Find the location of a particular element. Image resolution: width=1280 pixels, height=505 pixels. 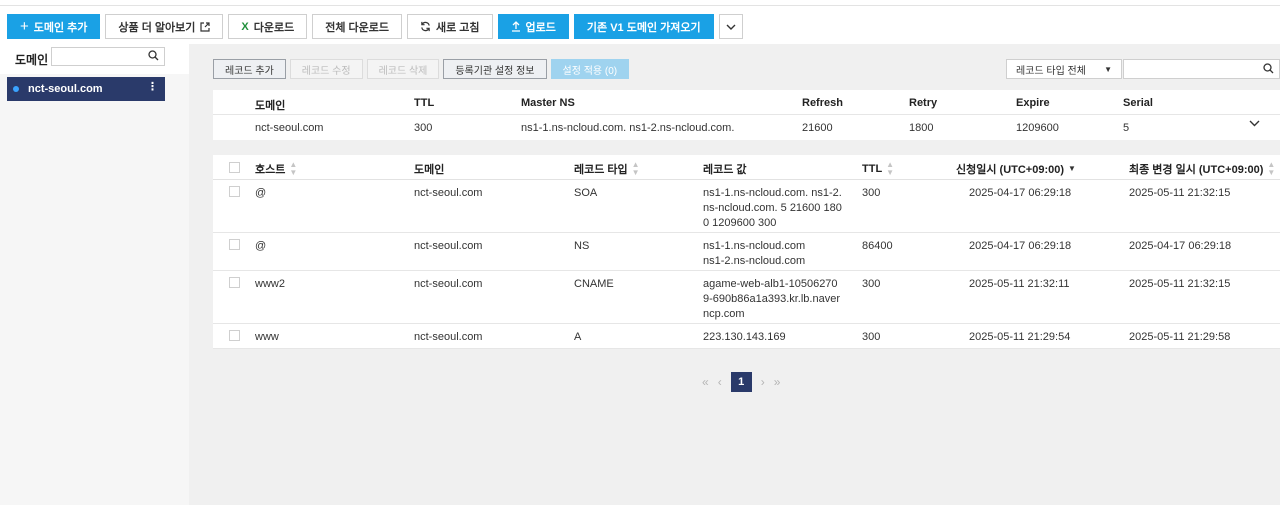

refresh-button: 새로 고침 is located at coordinates (449, 26).